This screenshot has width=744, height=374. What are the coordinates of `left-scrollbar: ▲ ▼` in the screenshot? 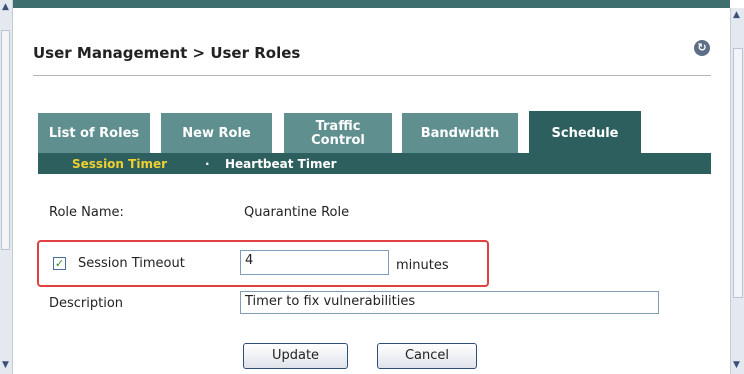 It's located at (6, 187).